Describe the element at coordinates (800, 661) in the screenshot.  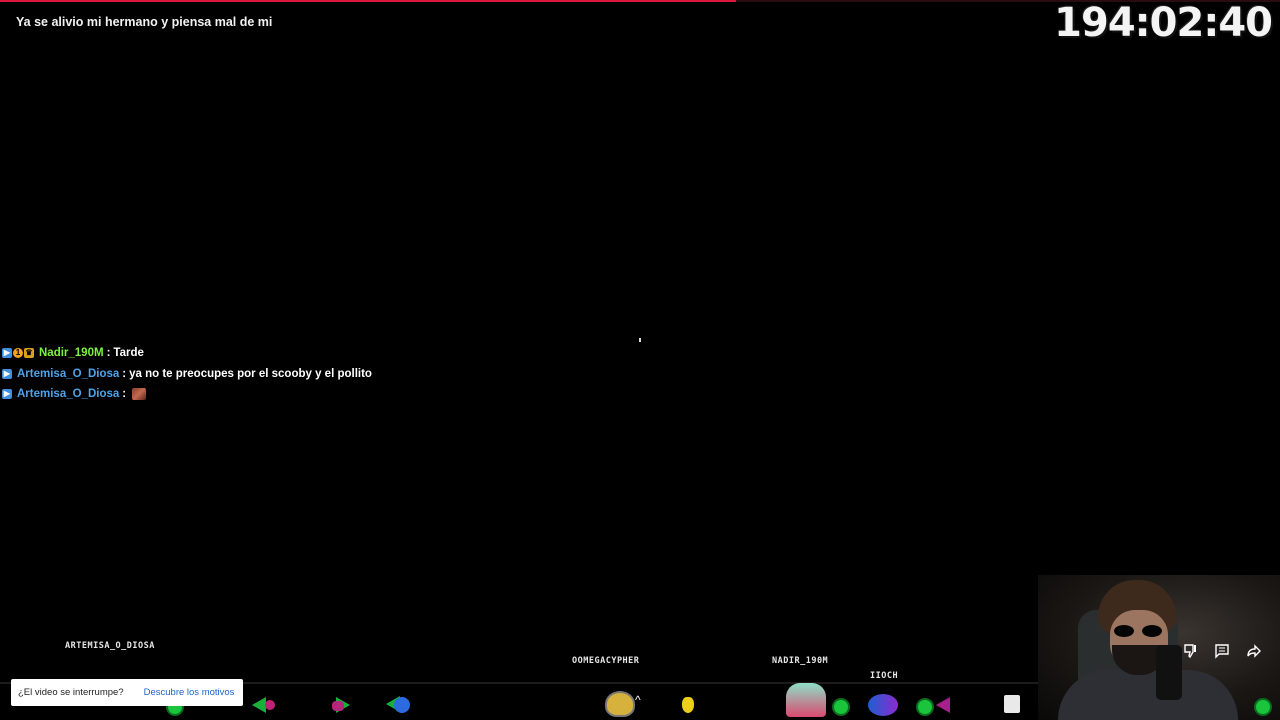
I see `overlay-name-nadir: NADIR_190M` at that location.